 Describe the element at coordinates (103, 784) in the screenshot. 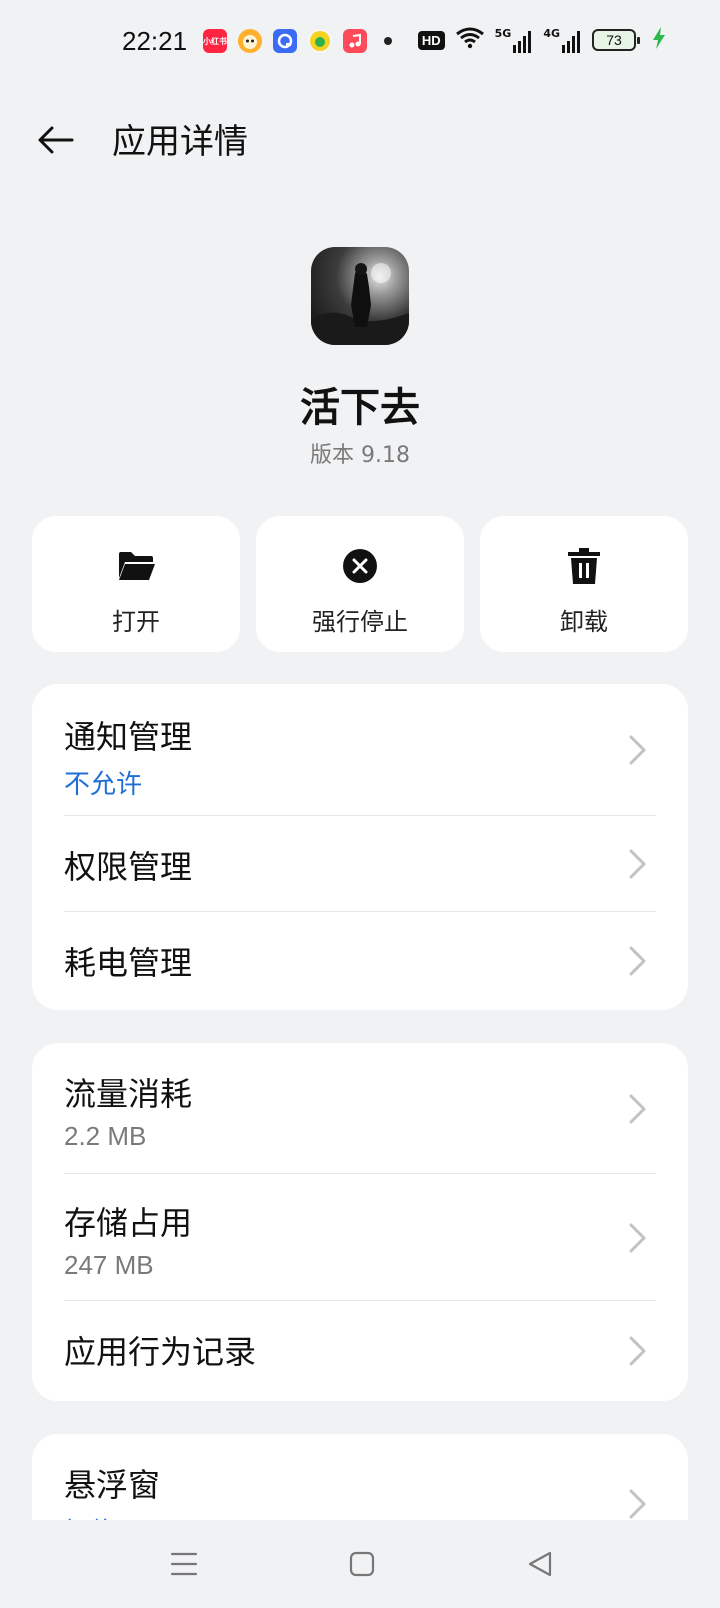

I see `notification-management-status: 不允许` at that location.